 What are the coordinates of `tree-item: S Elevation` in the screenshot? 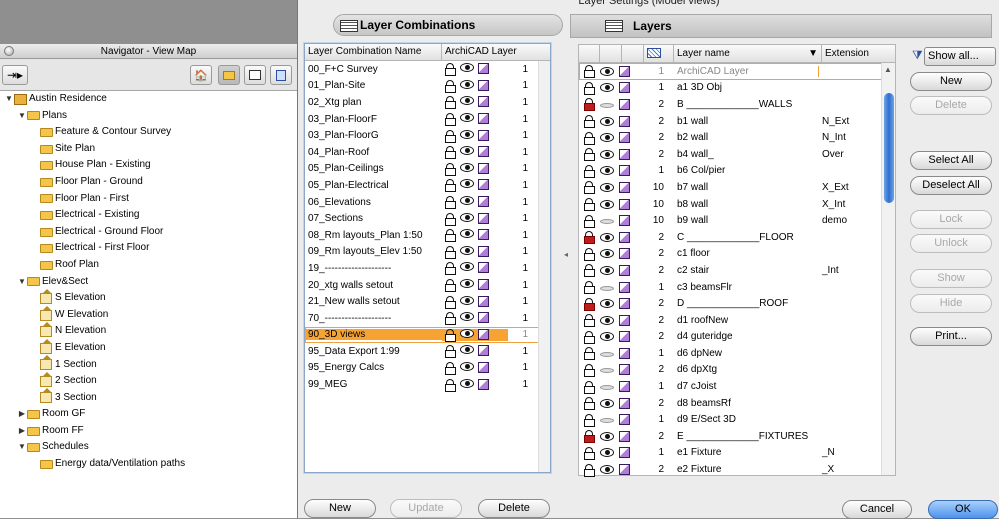 It's located at (148, 297).